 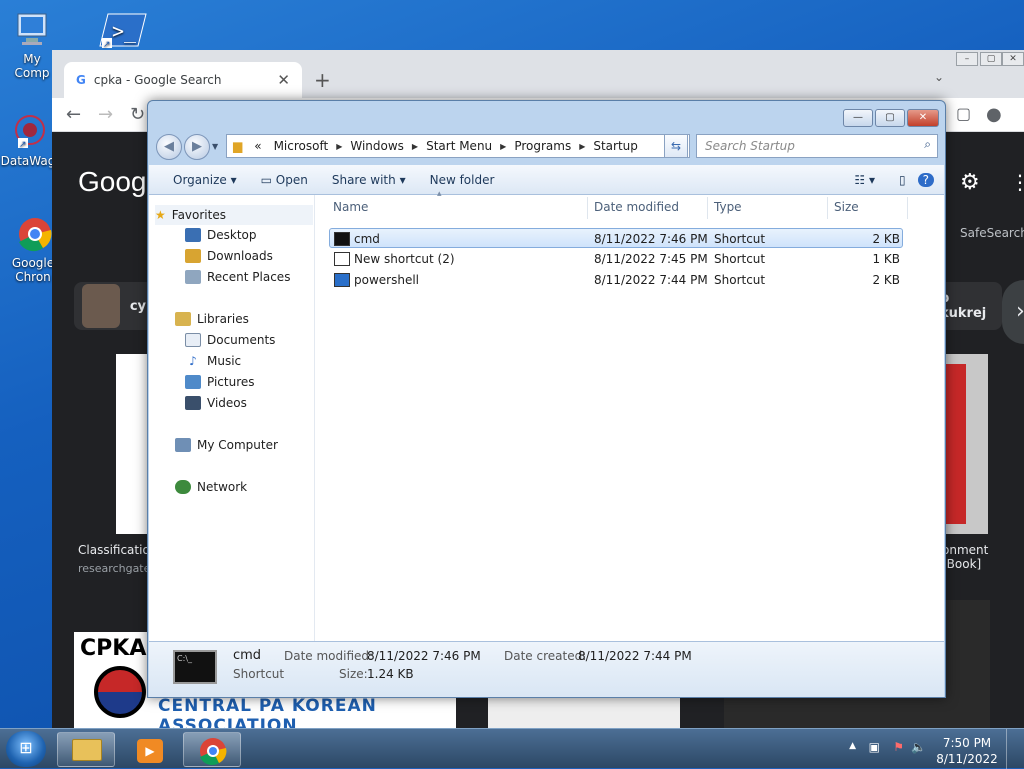 What do you see at coordinates (1013, 59) in the screenshot?
I see `close-window-icon: ✕` at bounding box center [1013, 59].